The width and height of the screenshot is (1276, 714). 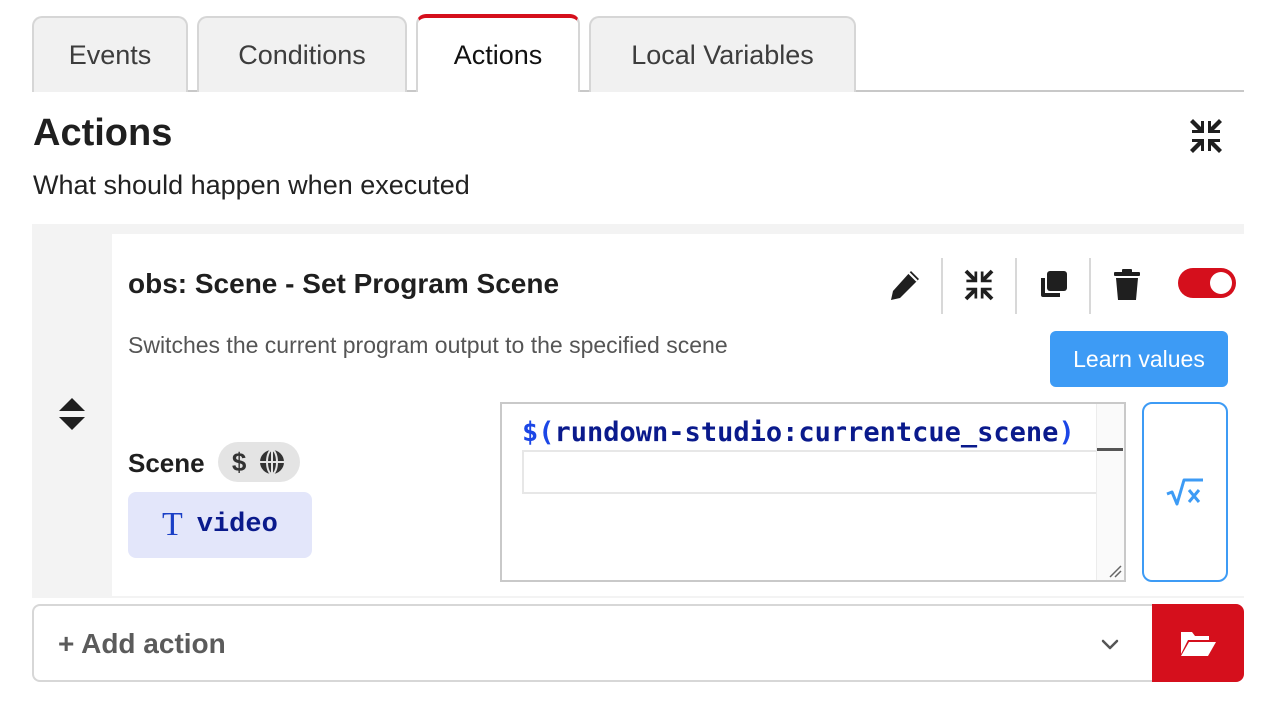 What do you see at coordinates (166, 463) in the screenshot?
I see `field-label-scene: Scene` at bounding box center [166, 463].